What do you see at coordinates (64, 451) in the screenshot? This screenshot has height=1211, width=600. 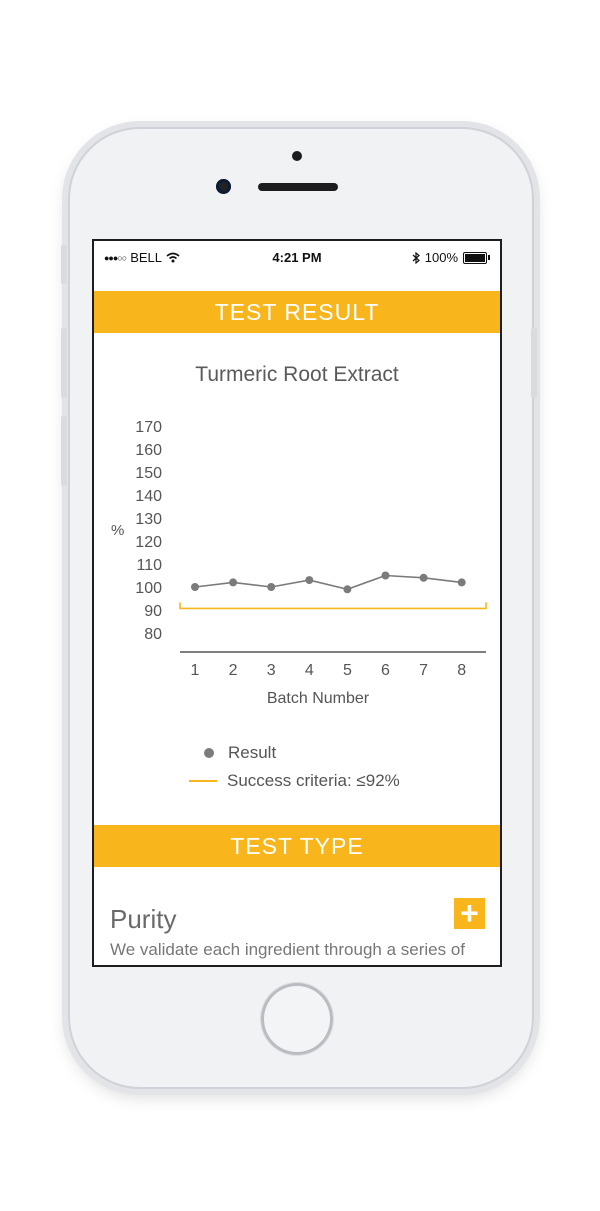 I see `volume-down-button` at bounding box center [64, 451].